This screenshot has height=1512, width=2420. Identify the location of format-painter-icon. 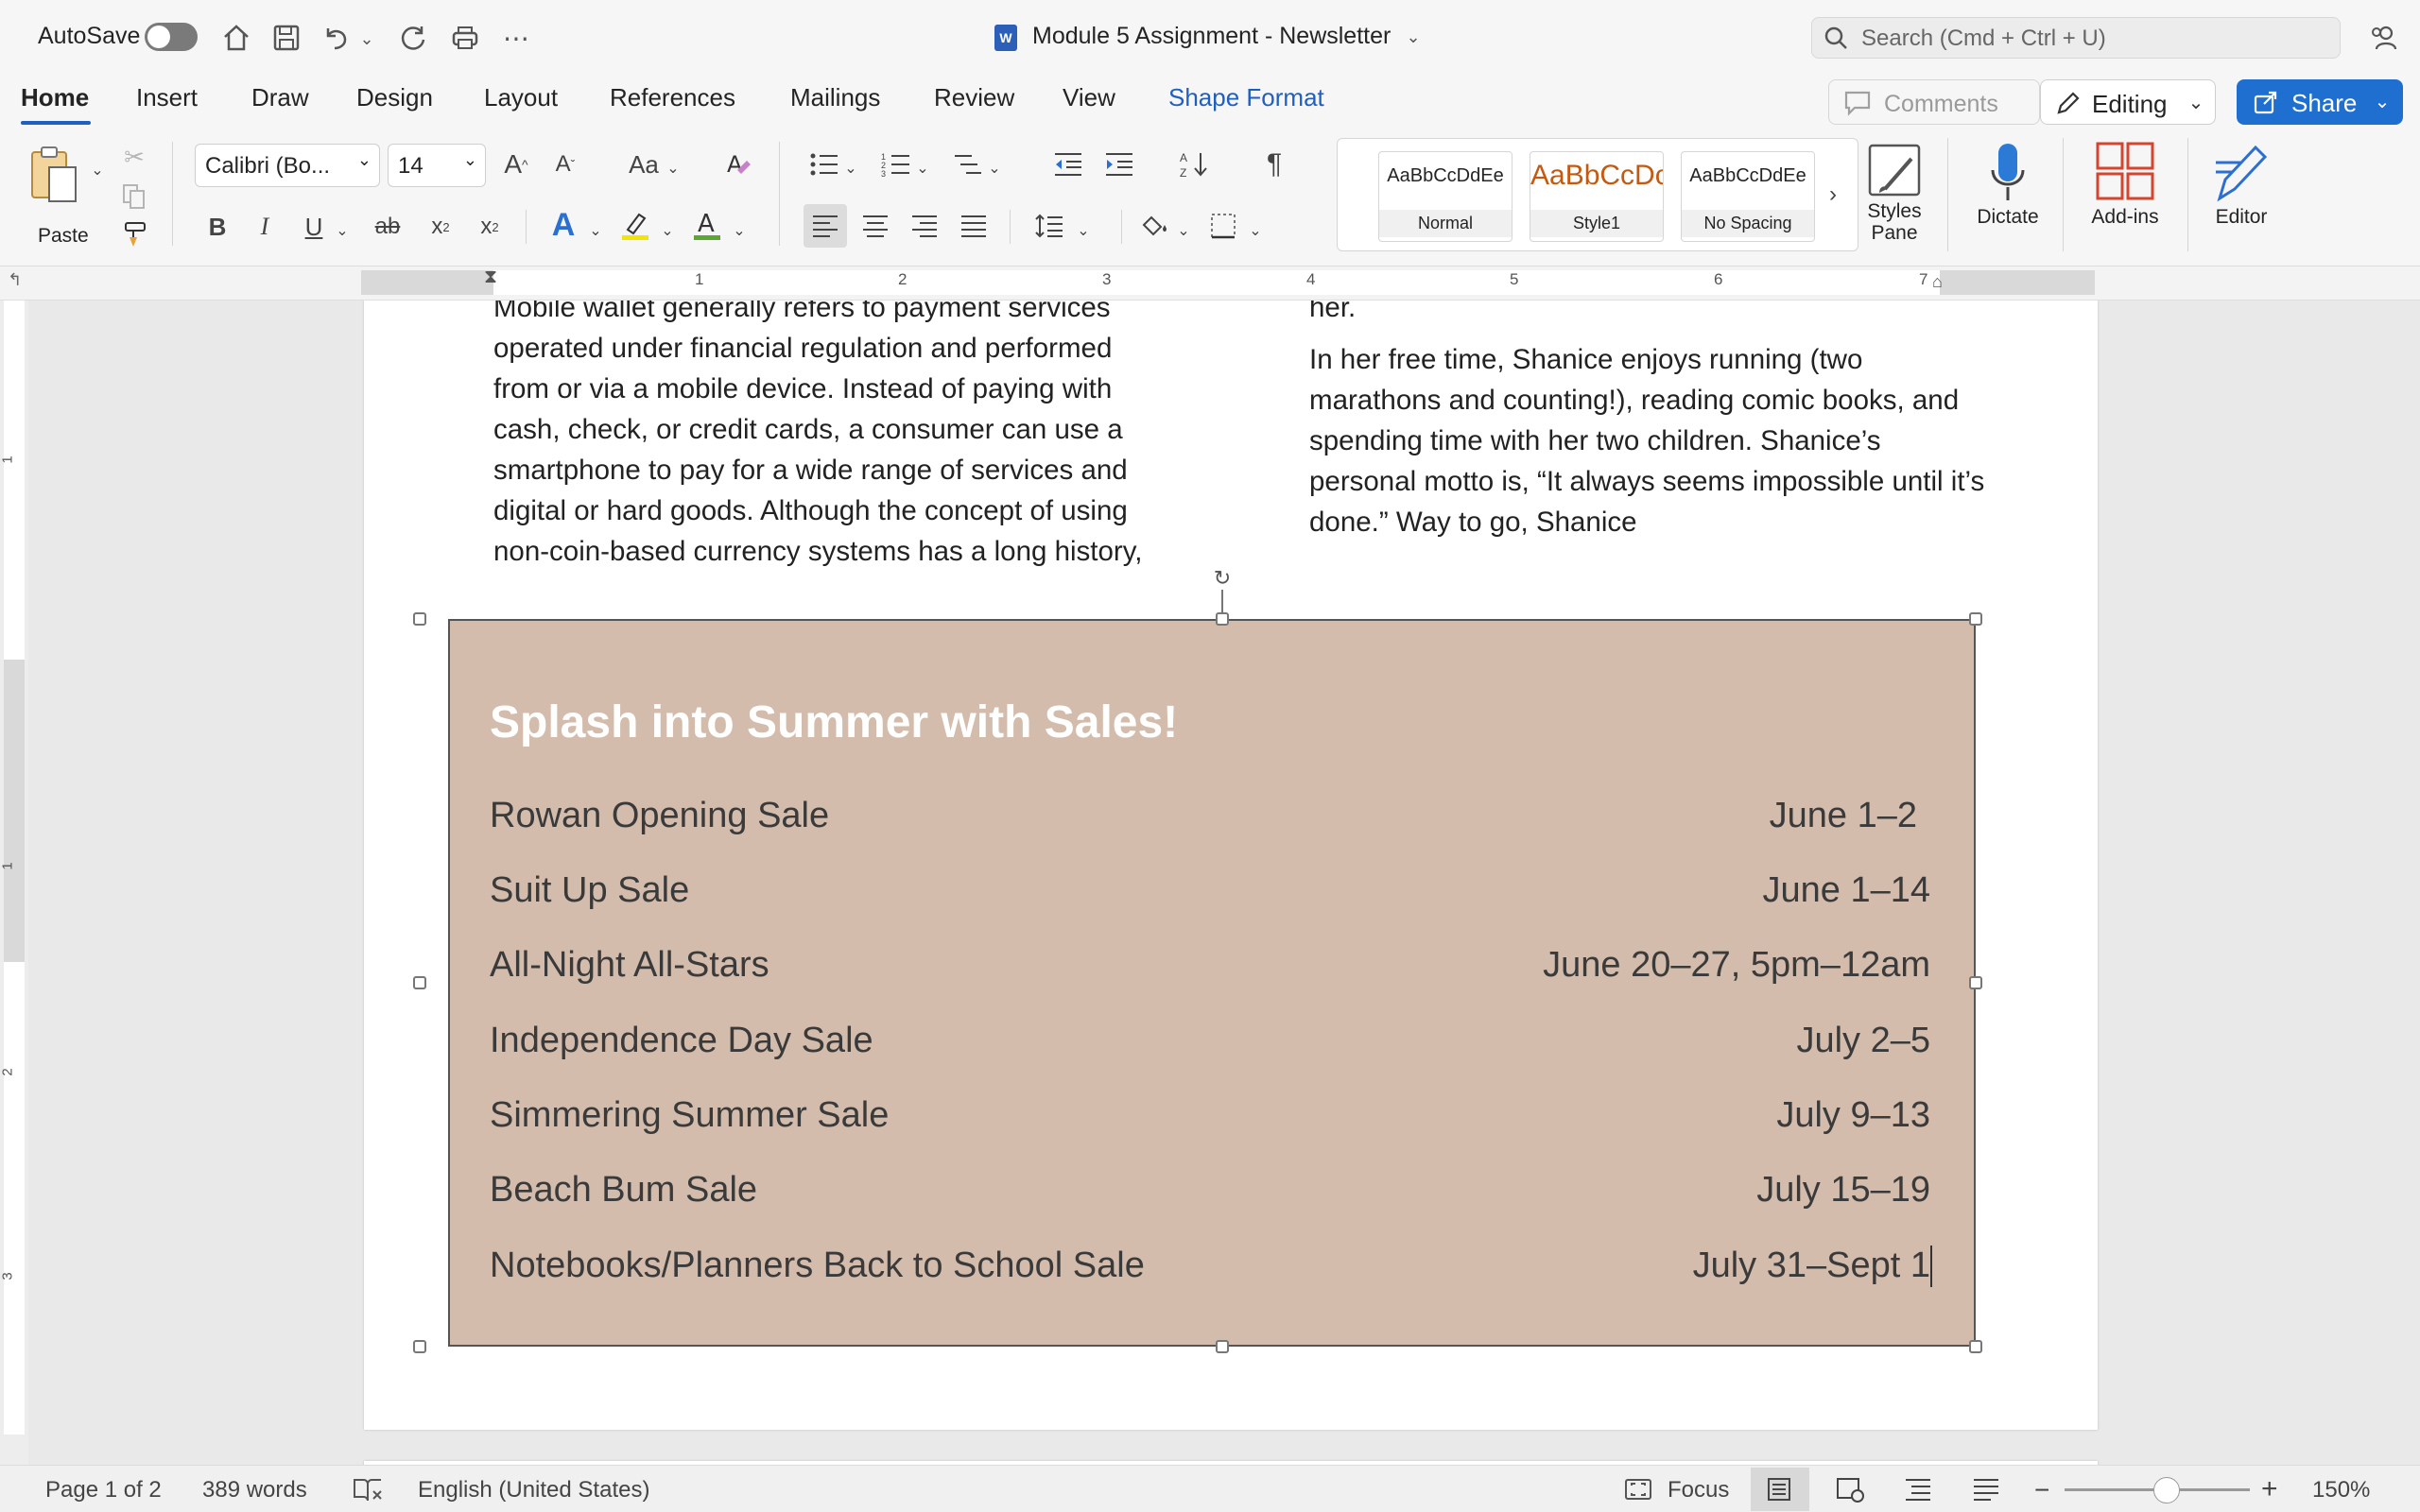
(134, 234).